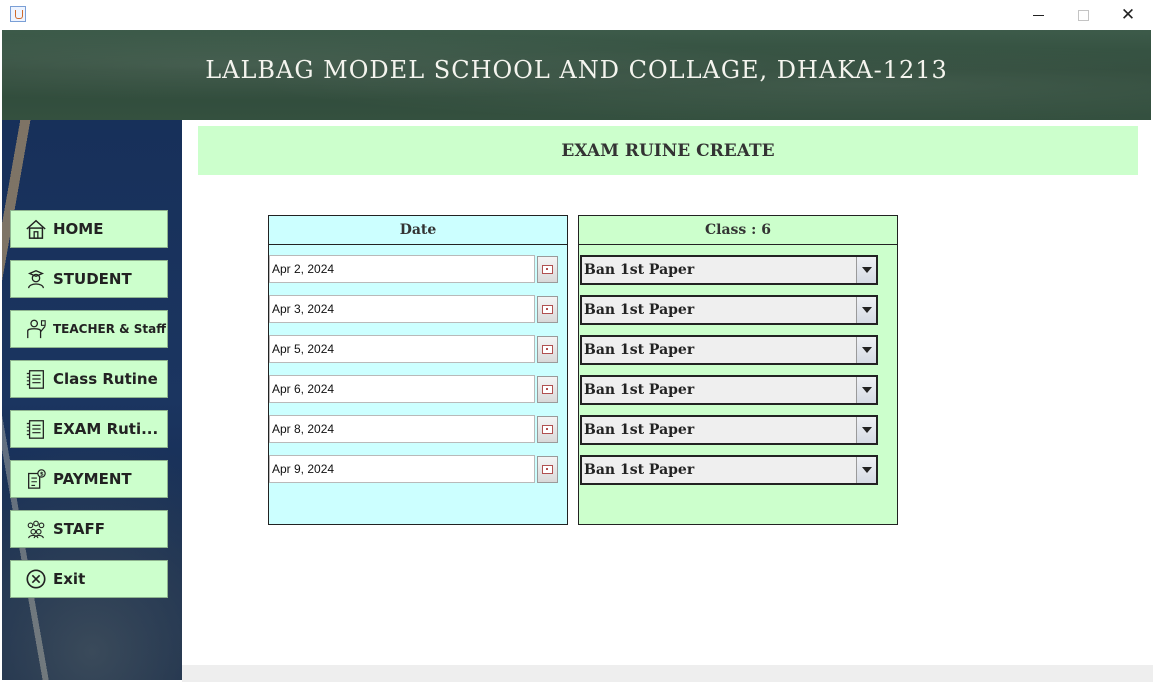 This screenshot has width=1153, height=682. Describe the element at coordinates (69, 579) in the screenshot. I see `nav-exit-label: Exit` at that location.